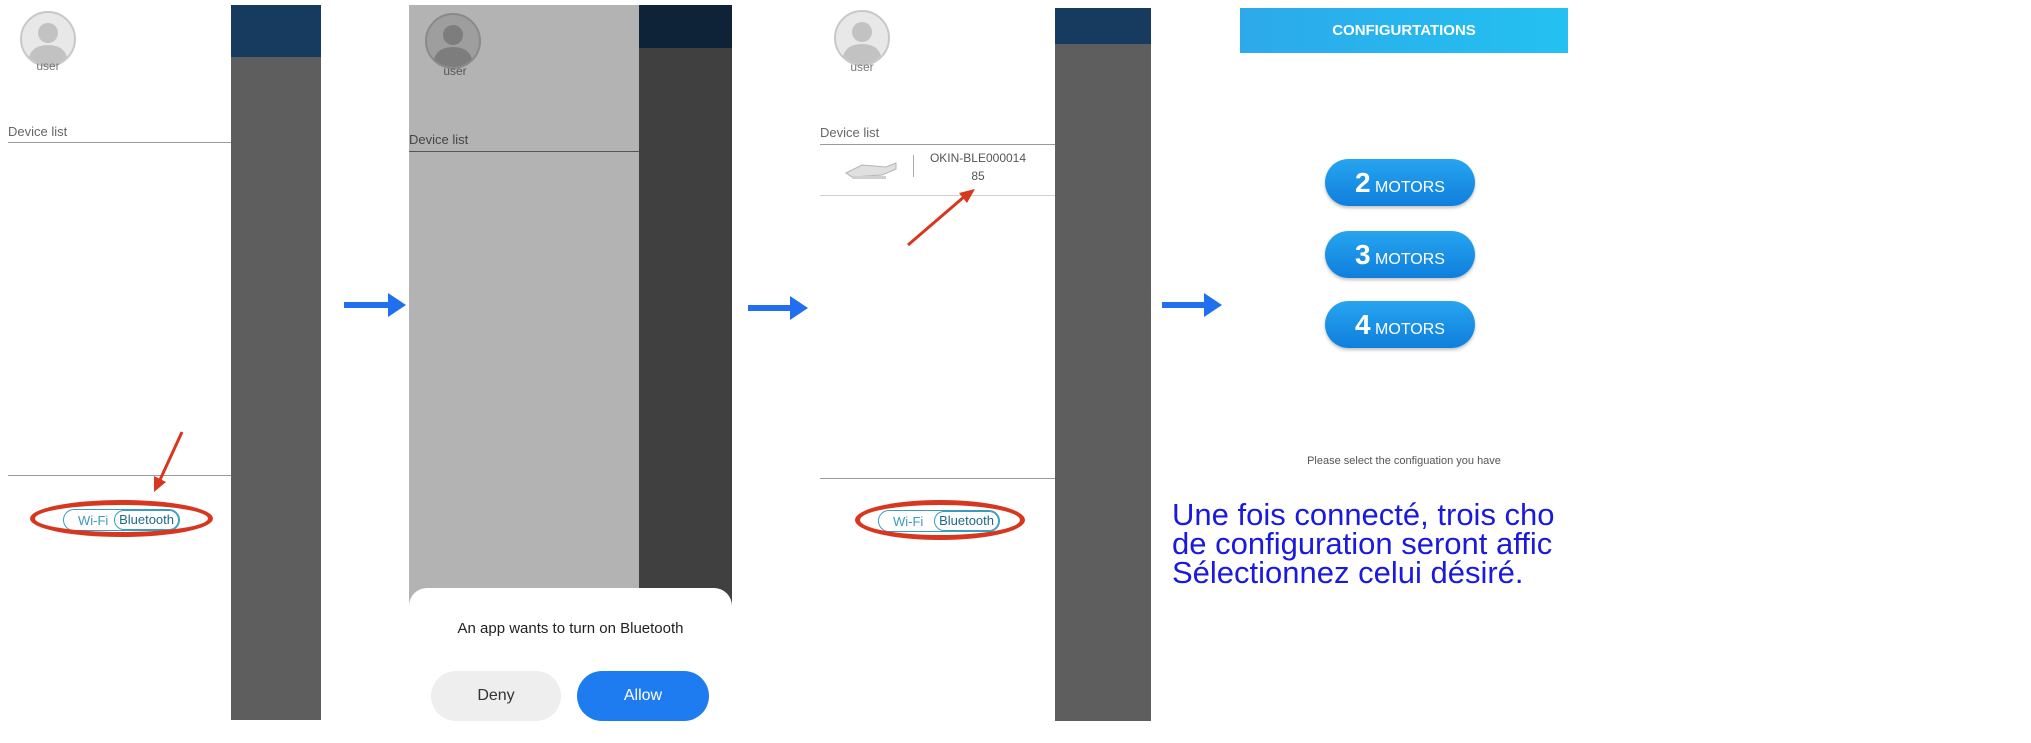 The width and height of the screenshot is (2031, 743). I want to click on row-separator, so click(913, 166).